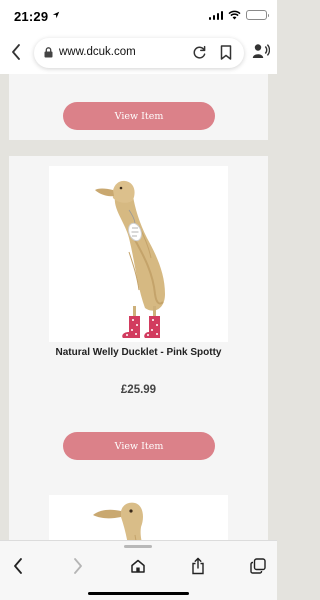 This screenshot has width=320, height=600. I want to click on browser-bar: www.dcuk.com, so click(138, 53).